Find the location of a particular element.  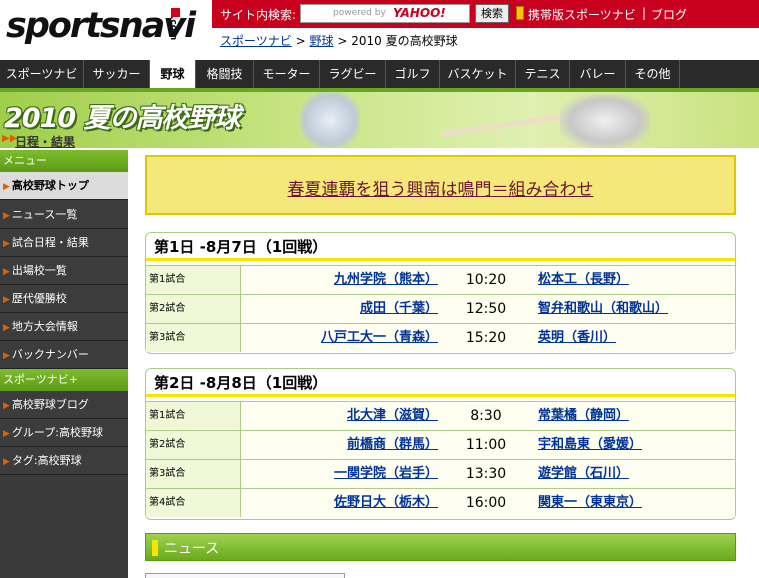

sidebar-item-regional: ▶ 地方大会情報 is located at coordinates (64, 327).